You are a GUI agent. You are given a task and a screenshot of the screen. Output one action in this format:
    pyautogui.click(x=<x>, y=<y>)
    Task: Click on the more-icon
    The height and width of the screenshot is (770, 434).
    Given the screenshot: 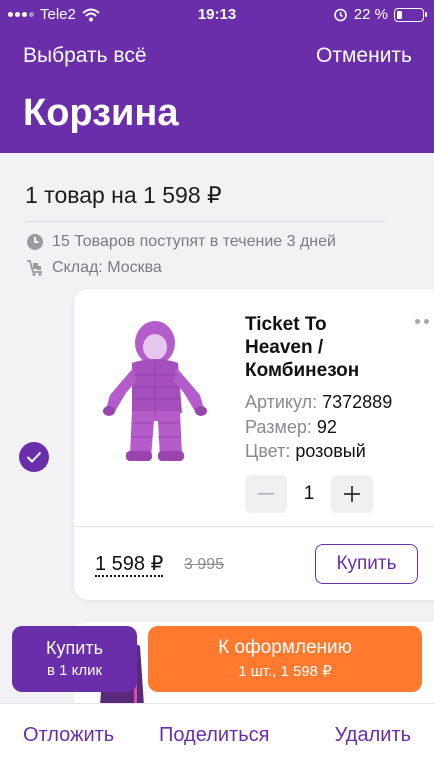 What is the action you would take?
    pyautogui.click(x=422, y=321)
    